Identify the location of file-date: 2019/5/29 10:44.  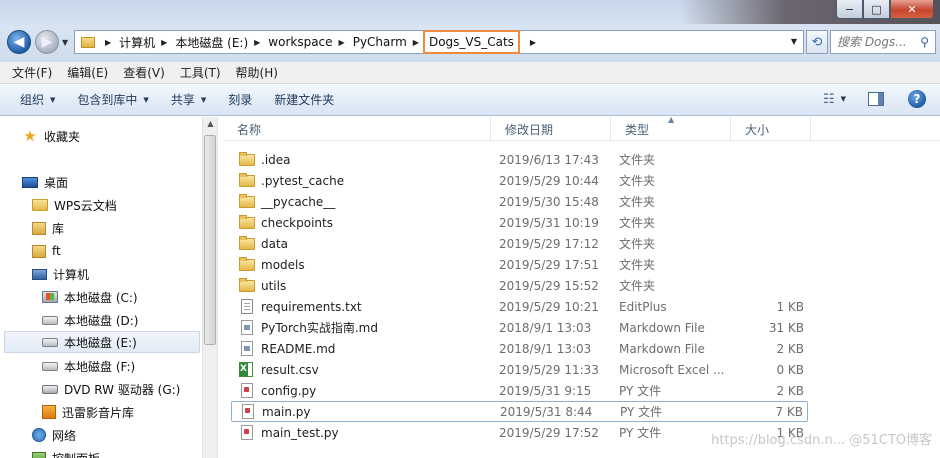
(549, 180).